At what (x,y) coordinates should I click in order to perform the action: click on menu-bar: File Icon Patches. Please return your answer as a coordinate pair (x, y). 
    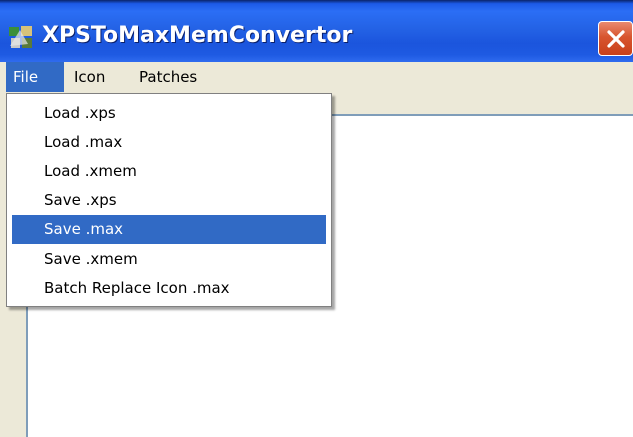
    Looking at the image, I should click on (316, 77).